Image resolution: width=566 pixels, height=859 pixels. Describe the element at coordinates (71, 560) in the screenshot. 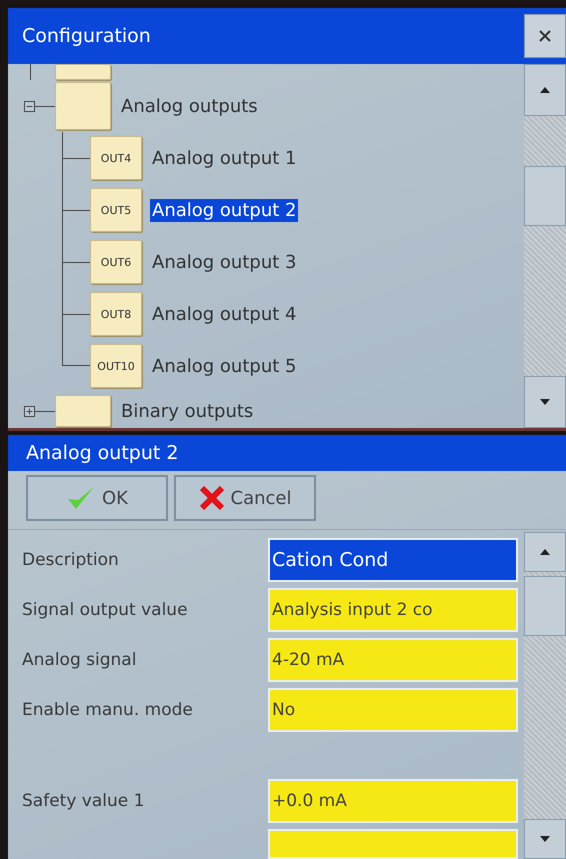

I see `field-label: Description` at that location.